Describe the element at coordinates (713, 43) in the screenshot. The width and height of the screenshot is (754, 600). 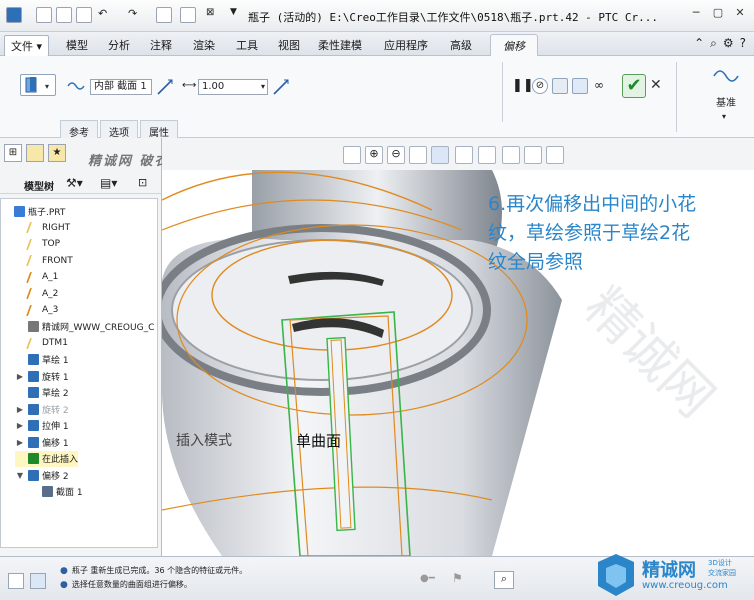
I see `search-icon: ⌕` at that location.